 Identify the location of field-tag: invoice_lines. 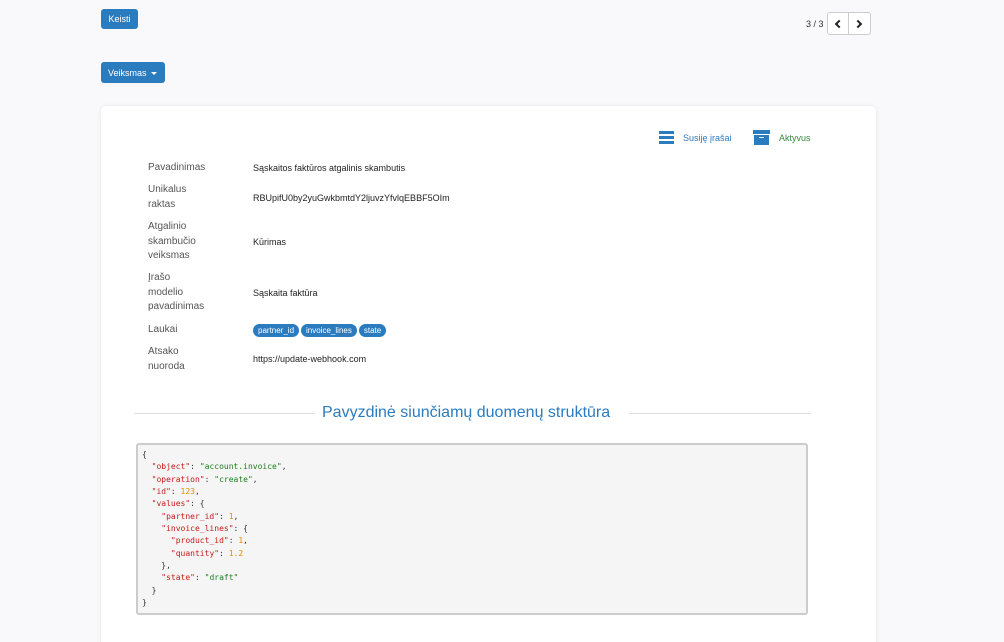
(329, 330).